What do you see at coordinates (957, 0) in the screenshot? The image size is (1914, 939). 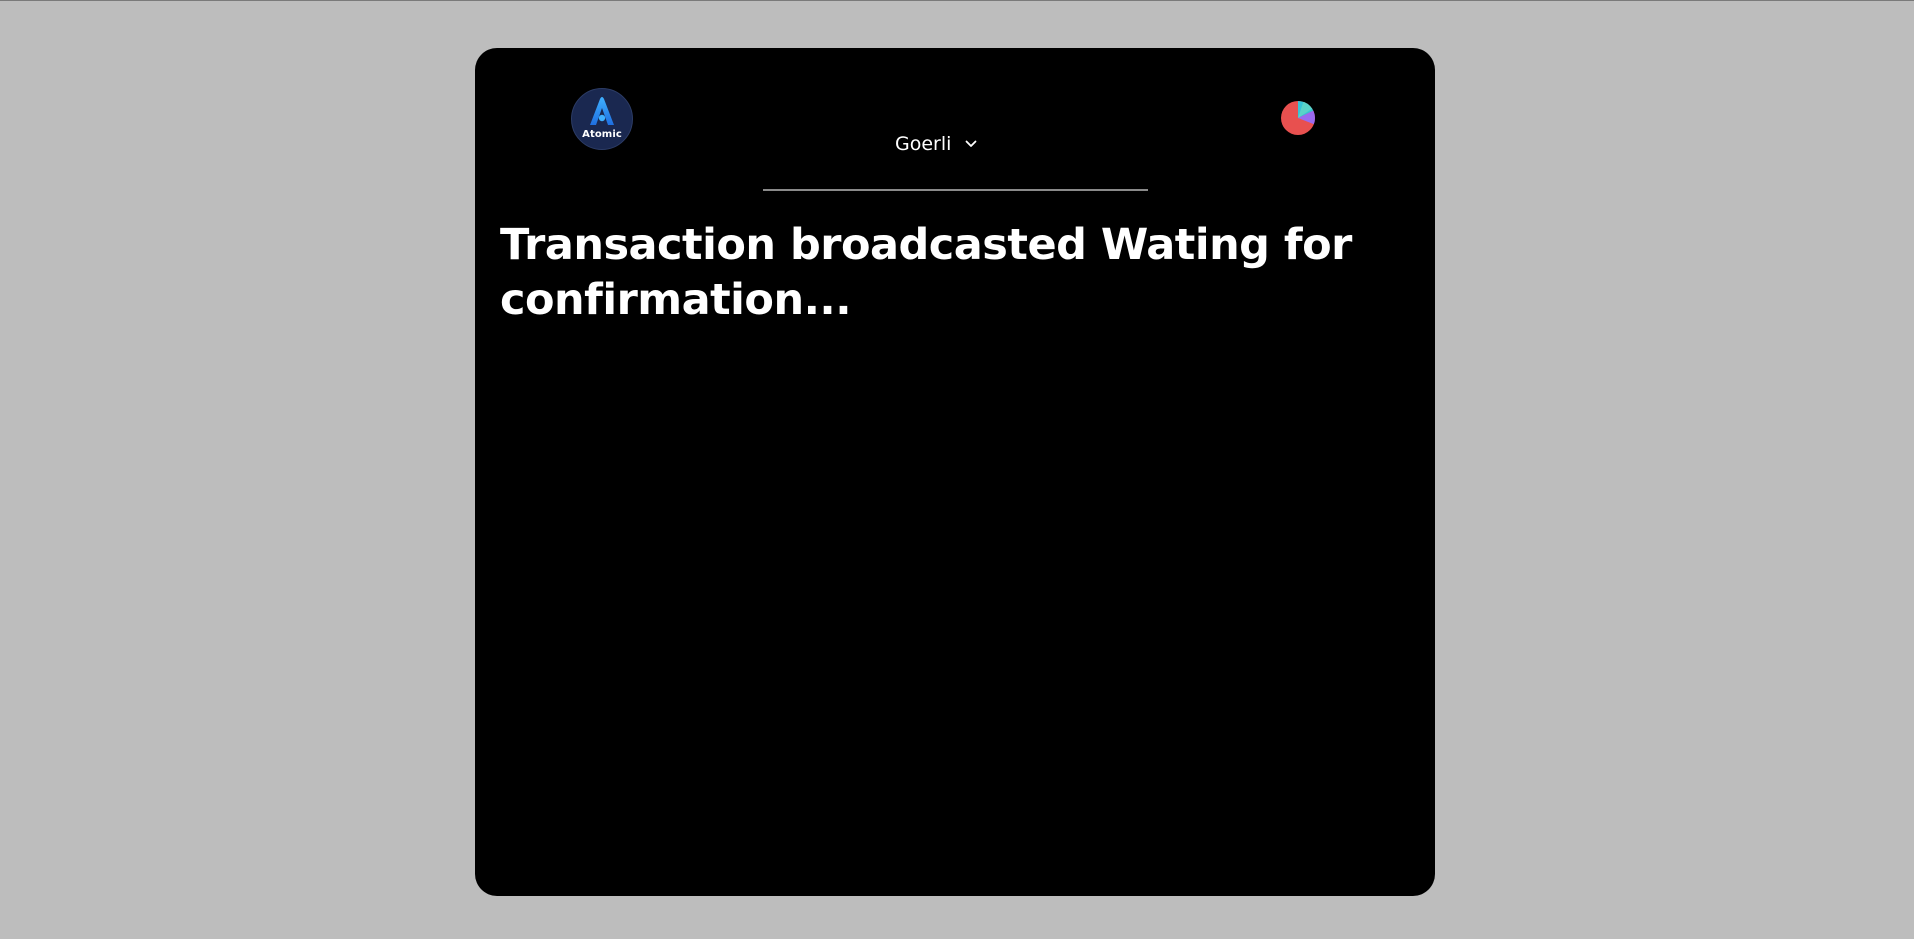 I see `top-border` at bounding box center [957, 0].